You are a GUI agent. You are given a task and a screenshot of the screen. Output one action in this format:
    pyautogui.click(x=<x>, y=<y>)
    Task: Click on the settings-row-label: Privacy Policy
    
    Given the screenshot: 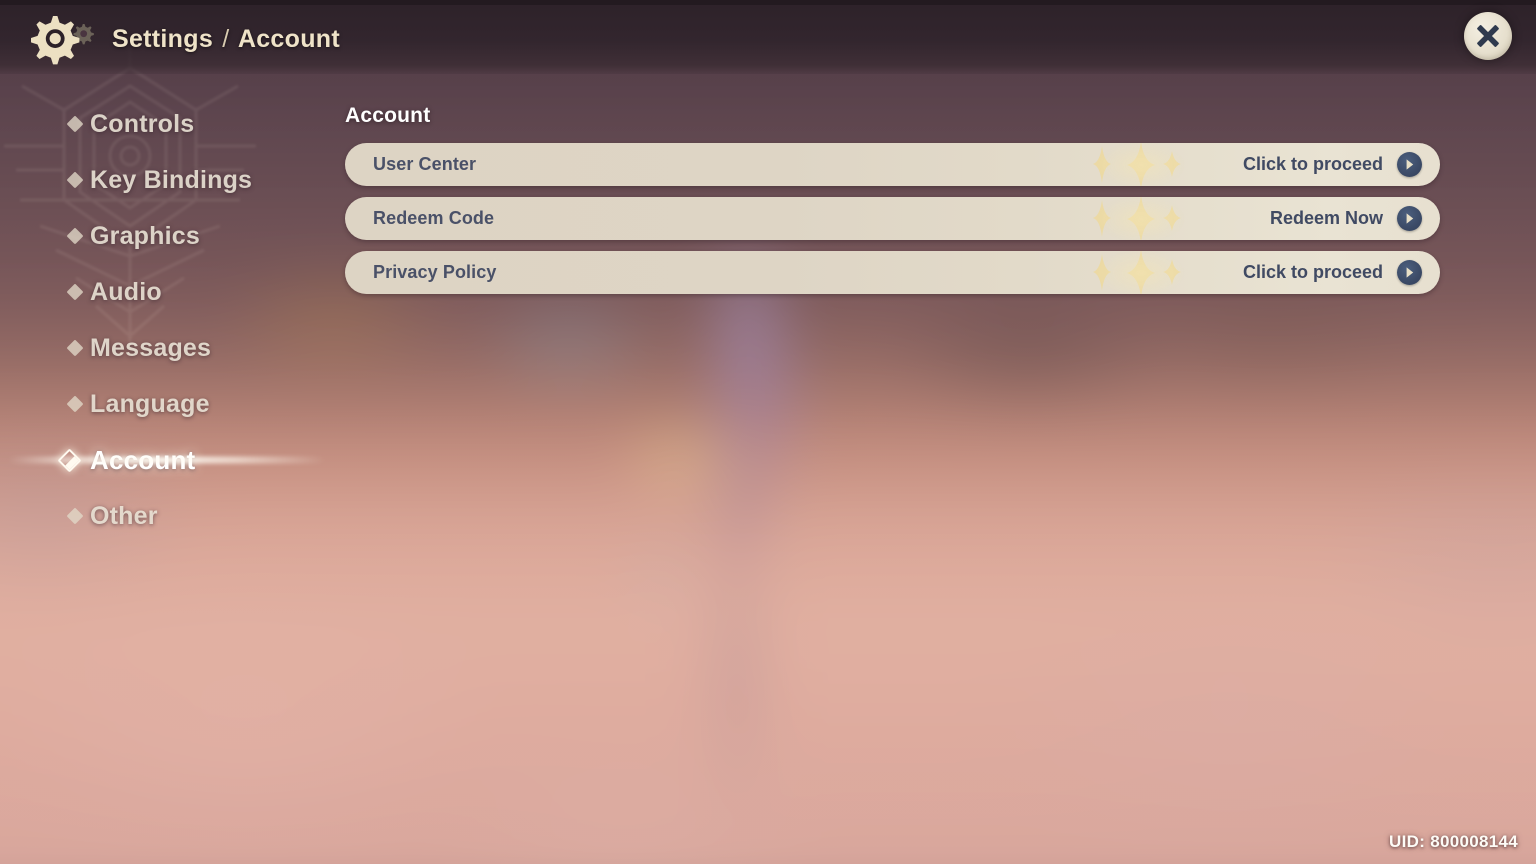 What is the action you would take?
    pyautogui.click(x=435, y=272)
    